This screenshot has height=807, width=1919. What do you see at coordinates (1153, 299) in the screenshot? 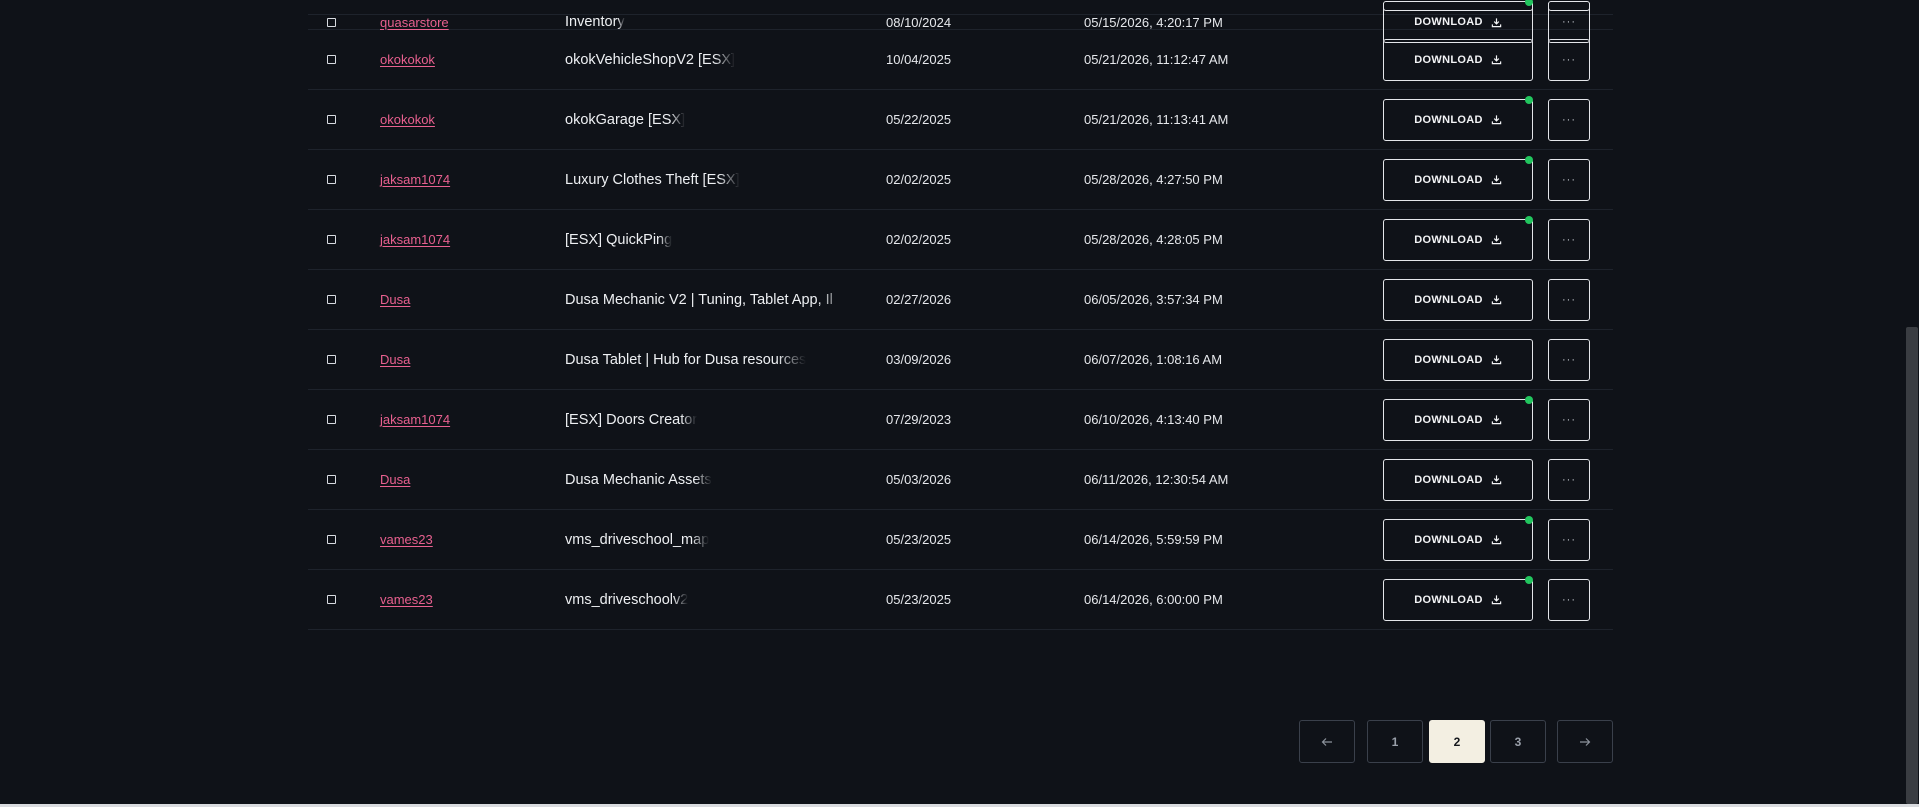
I see `updated-at: 06/05/2026, 3:57:34 PM` at bounding box center [1153, 299].